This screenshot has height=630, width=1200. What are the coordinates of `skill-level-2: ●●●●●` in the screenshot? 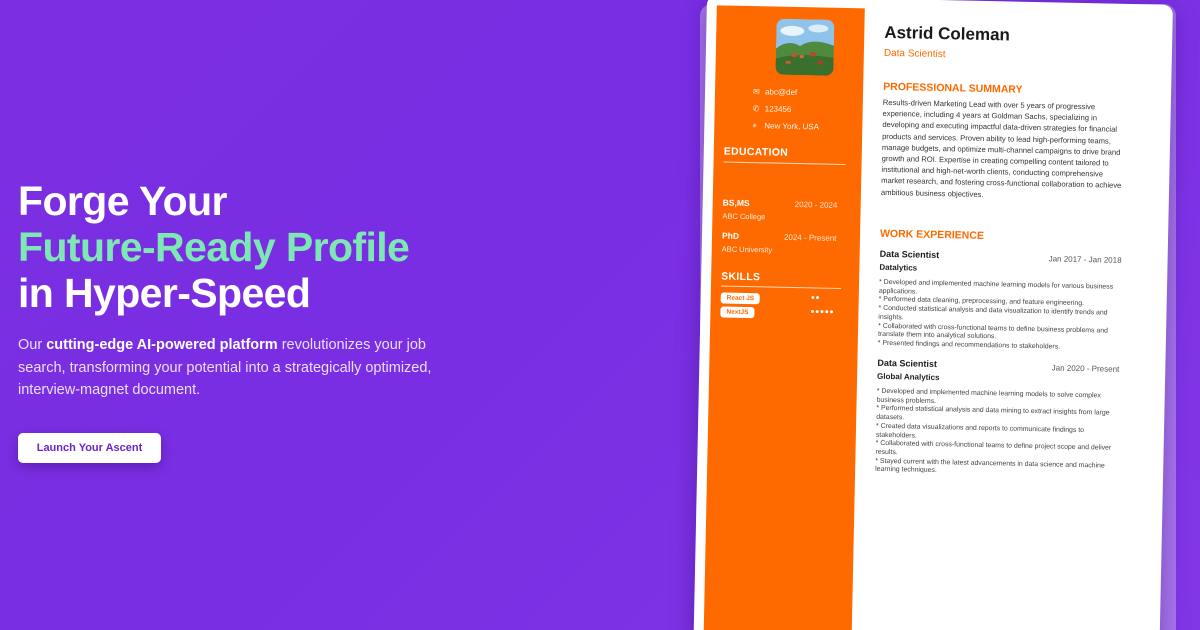 It's located at (822, 312).